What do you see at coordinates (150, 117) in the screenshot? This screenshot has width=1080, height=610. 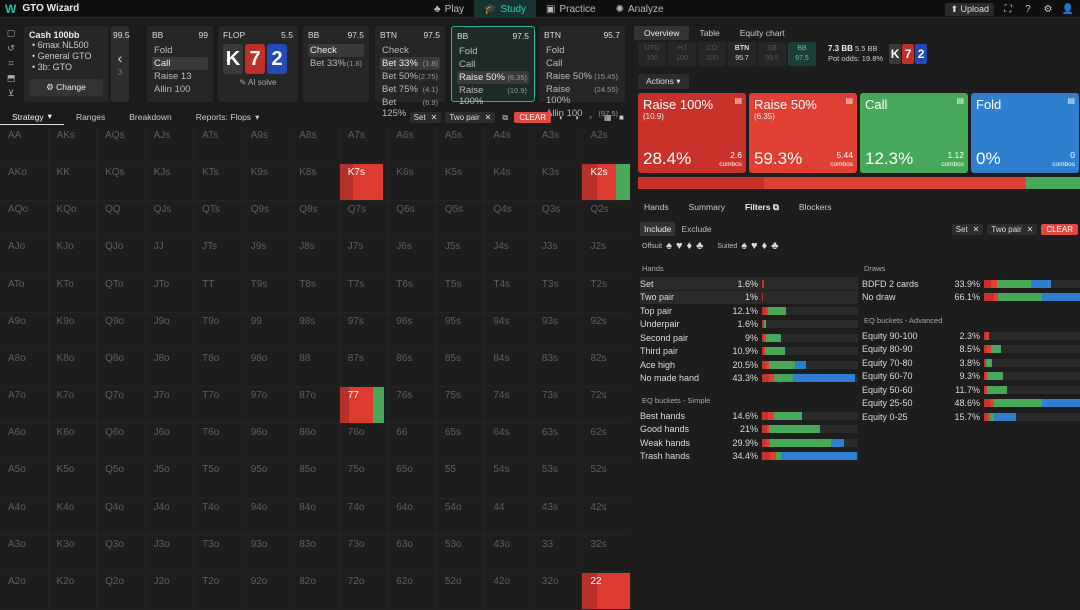 I see `toolbar-tab-breakdown: Breakdown` at bounding box center [150, 117].